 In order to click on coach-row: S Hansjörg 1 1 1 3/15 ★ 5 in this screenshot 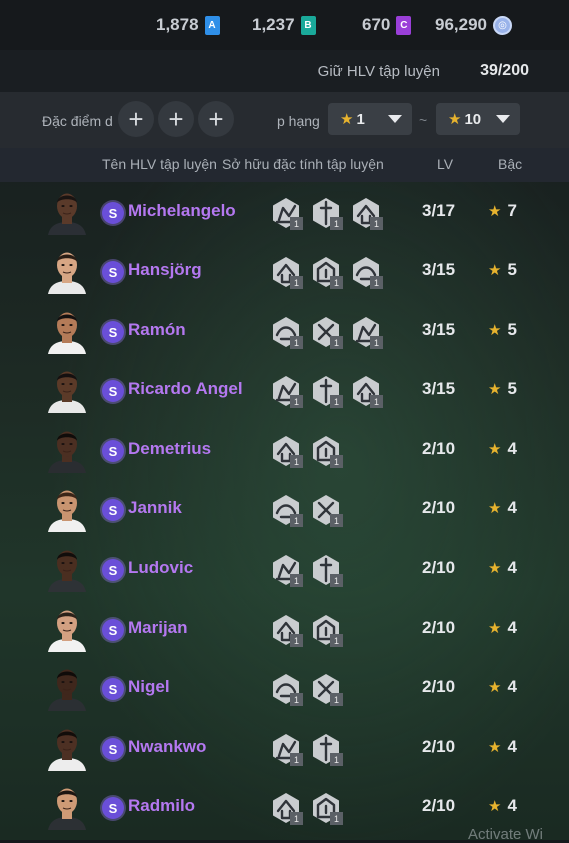, I will do `click(284, 271)`.